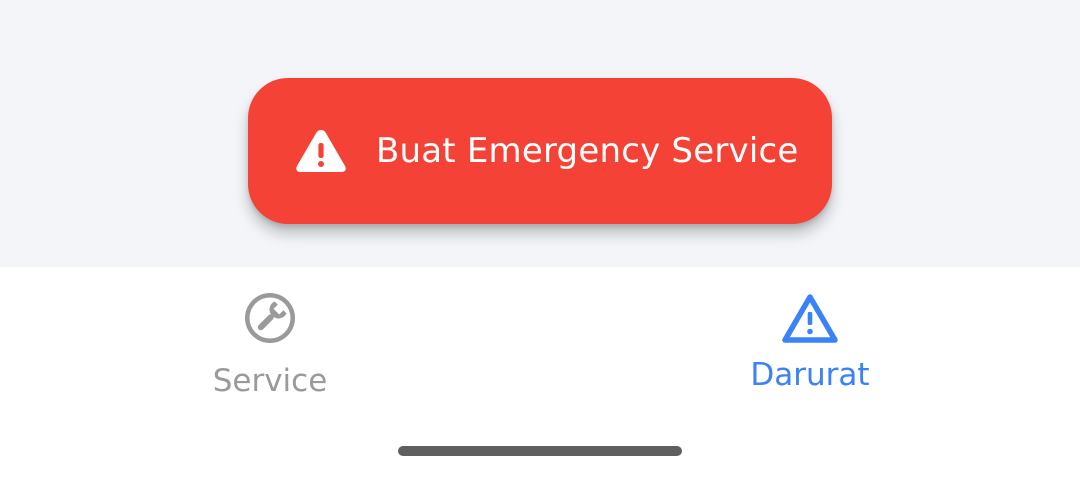  Describe the element at coordinates (321, 151) in the screenshot. I see `warning-triangle-icon` at that location.